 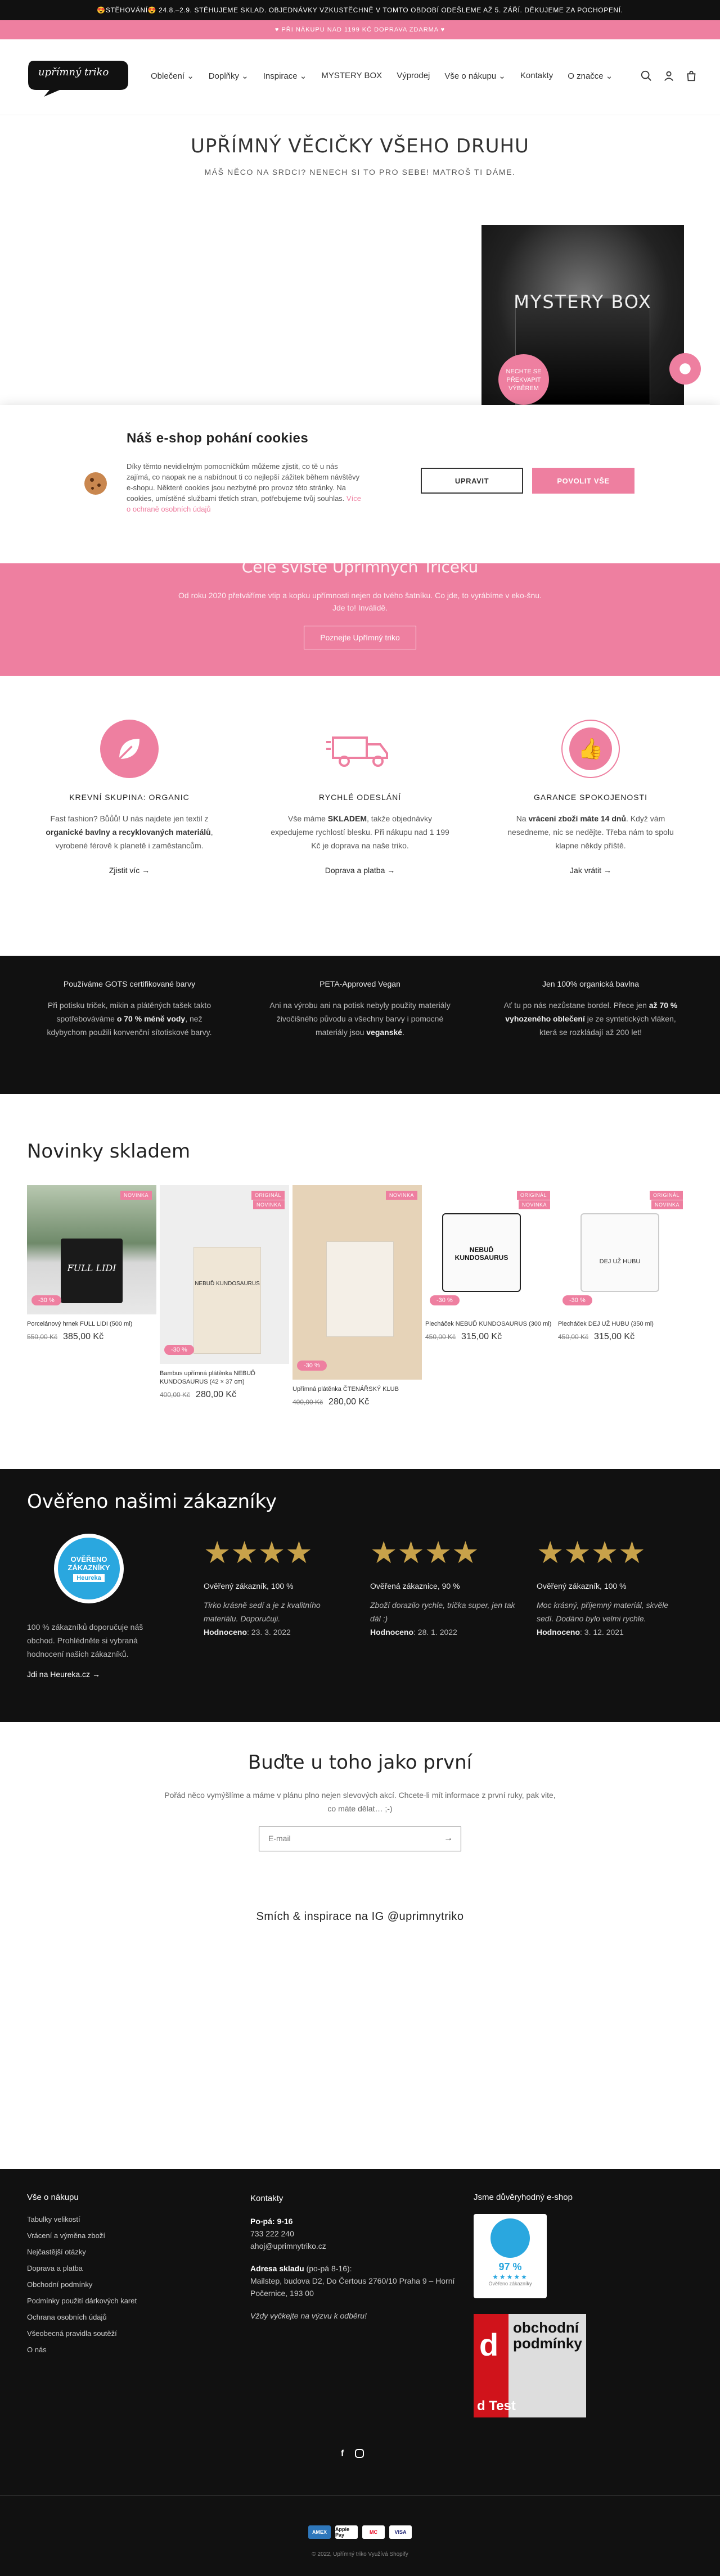 I want to click on social-links: f, so click(x=352, y=2454).